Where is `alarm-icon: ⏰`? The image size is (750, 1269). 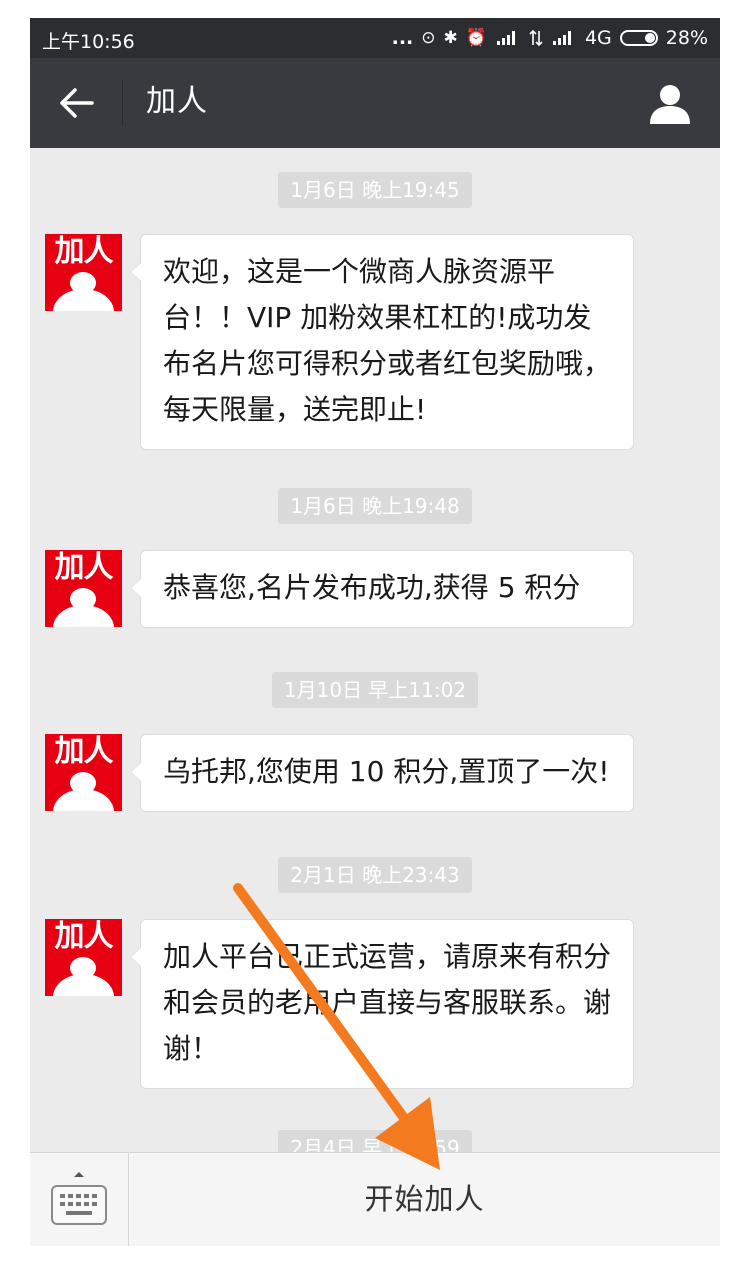 alarm-icon: ⏰ is located at coordinates (476, 38).